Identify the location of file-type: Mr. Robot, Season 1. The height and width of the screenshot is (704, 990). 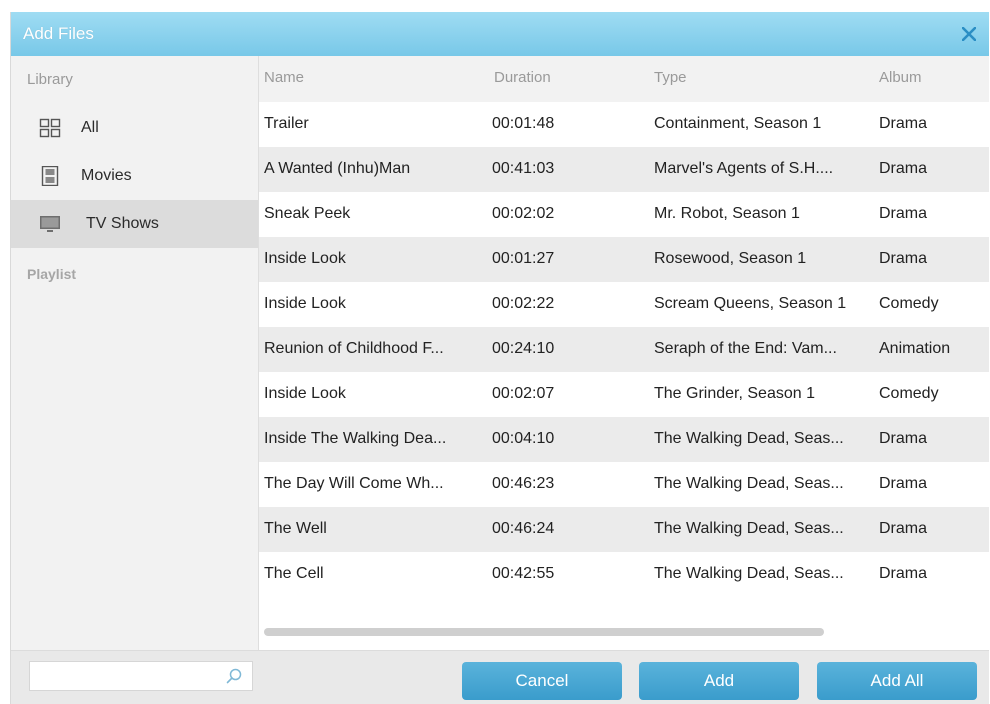
(727, 213).